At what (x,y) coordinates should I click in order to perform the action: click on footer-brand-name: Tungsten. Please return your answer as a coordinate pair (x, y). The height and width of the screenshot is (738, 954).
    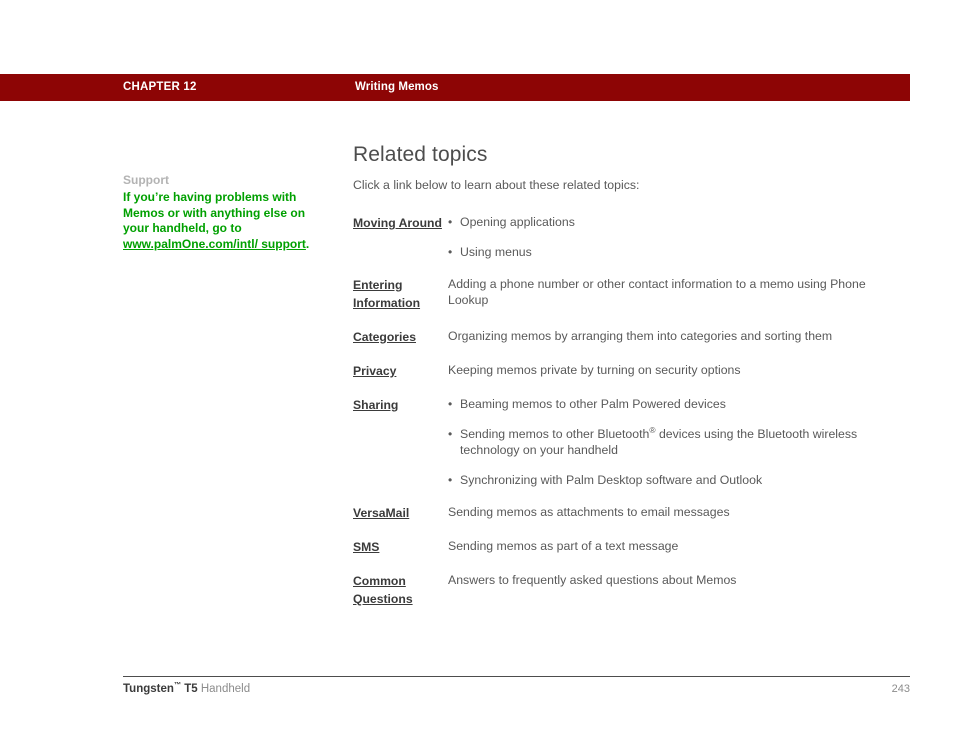
    Looking at the image, I should click on (148, 689).